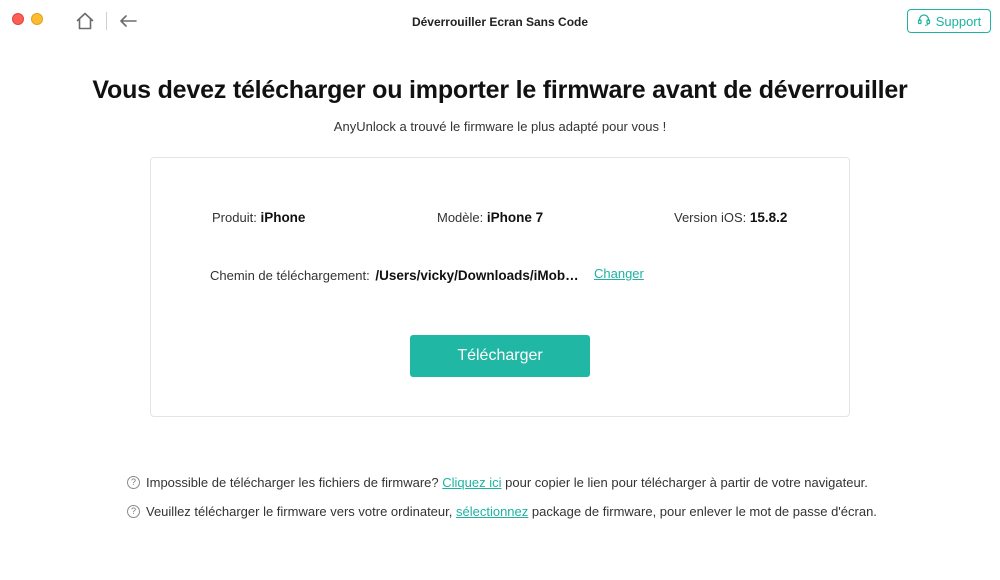  What do you see at coordinates (500, 356) in the screenshot?
I see `download-button: Télécharger` at bounding box center [500, 356].